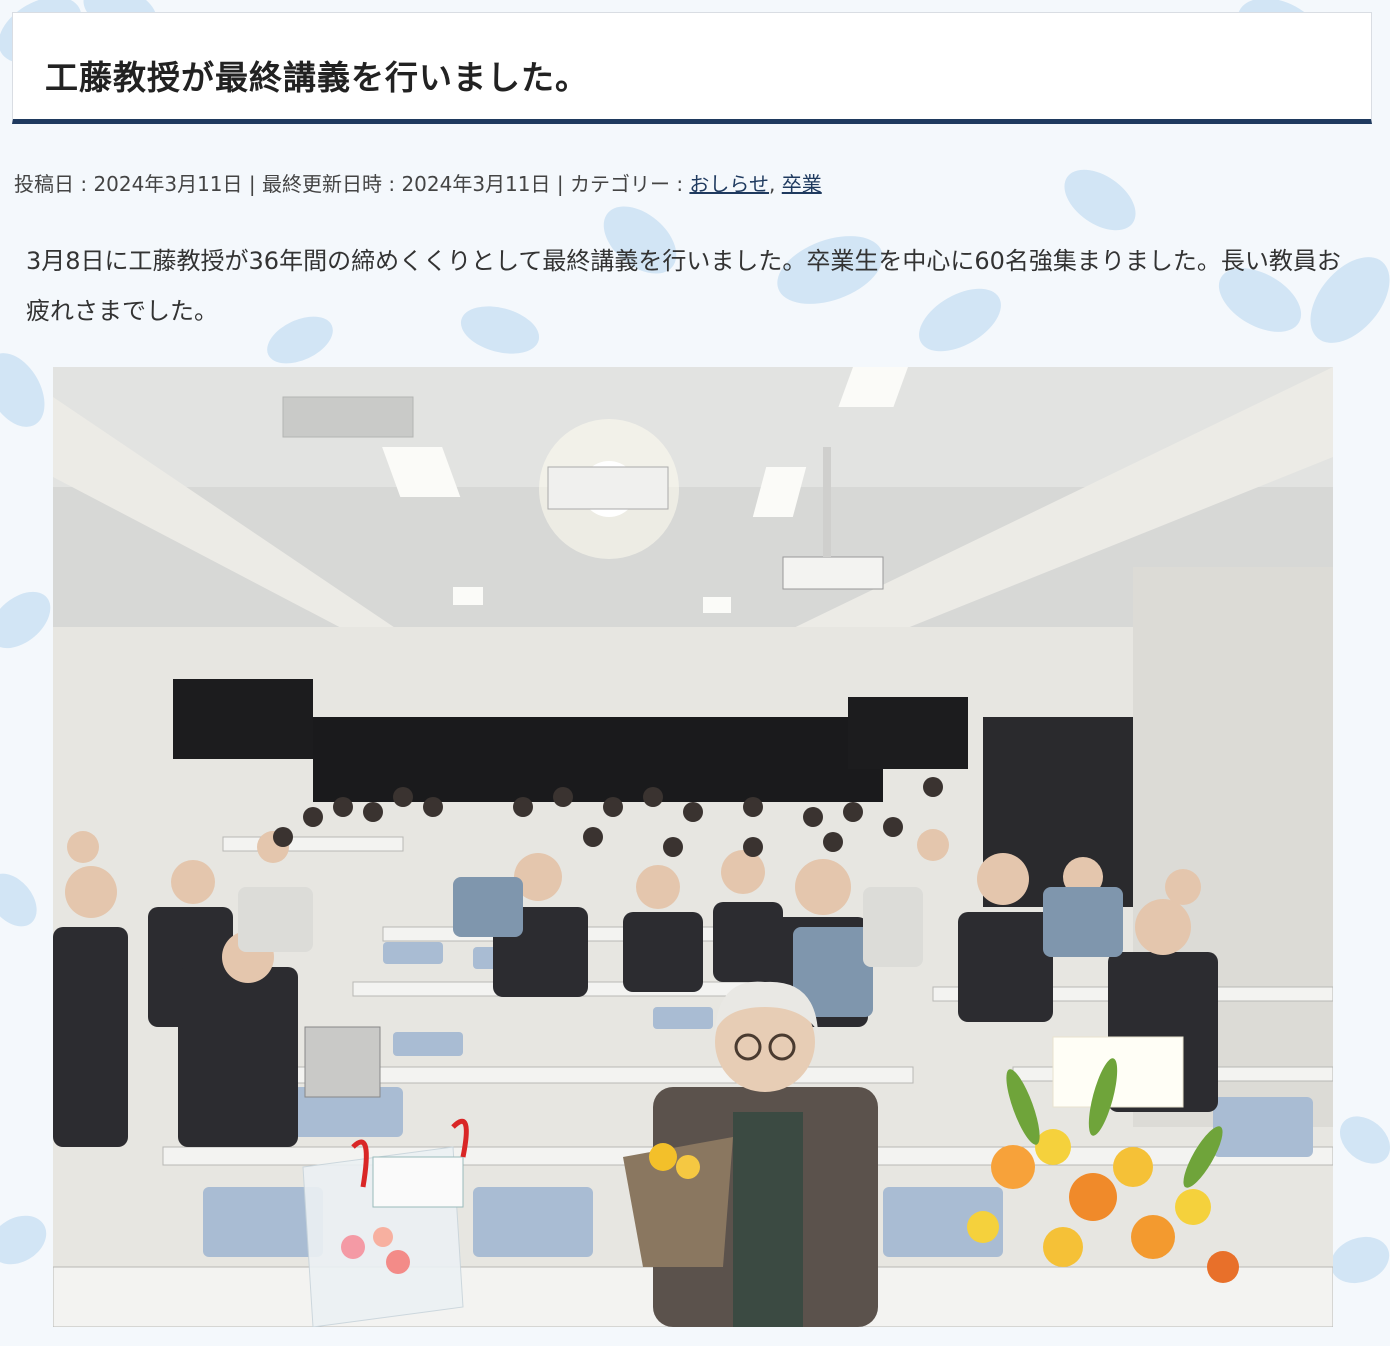 Image resolution: width=1390 pixels, height=1346 pixels. What do you see at coordinates (729, 184) in the screenshot?
I see `category-link-news: おしらせ` at bounding box center [729, 184].